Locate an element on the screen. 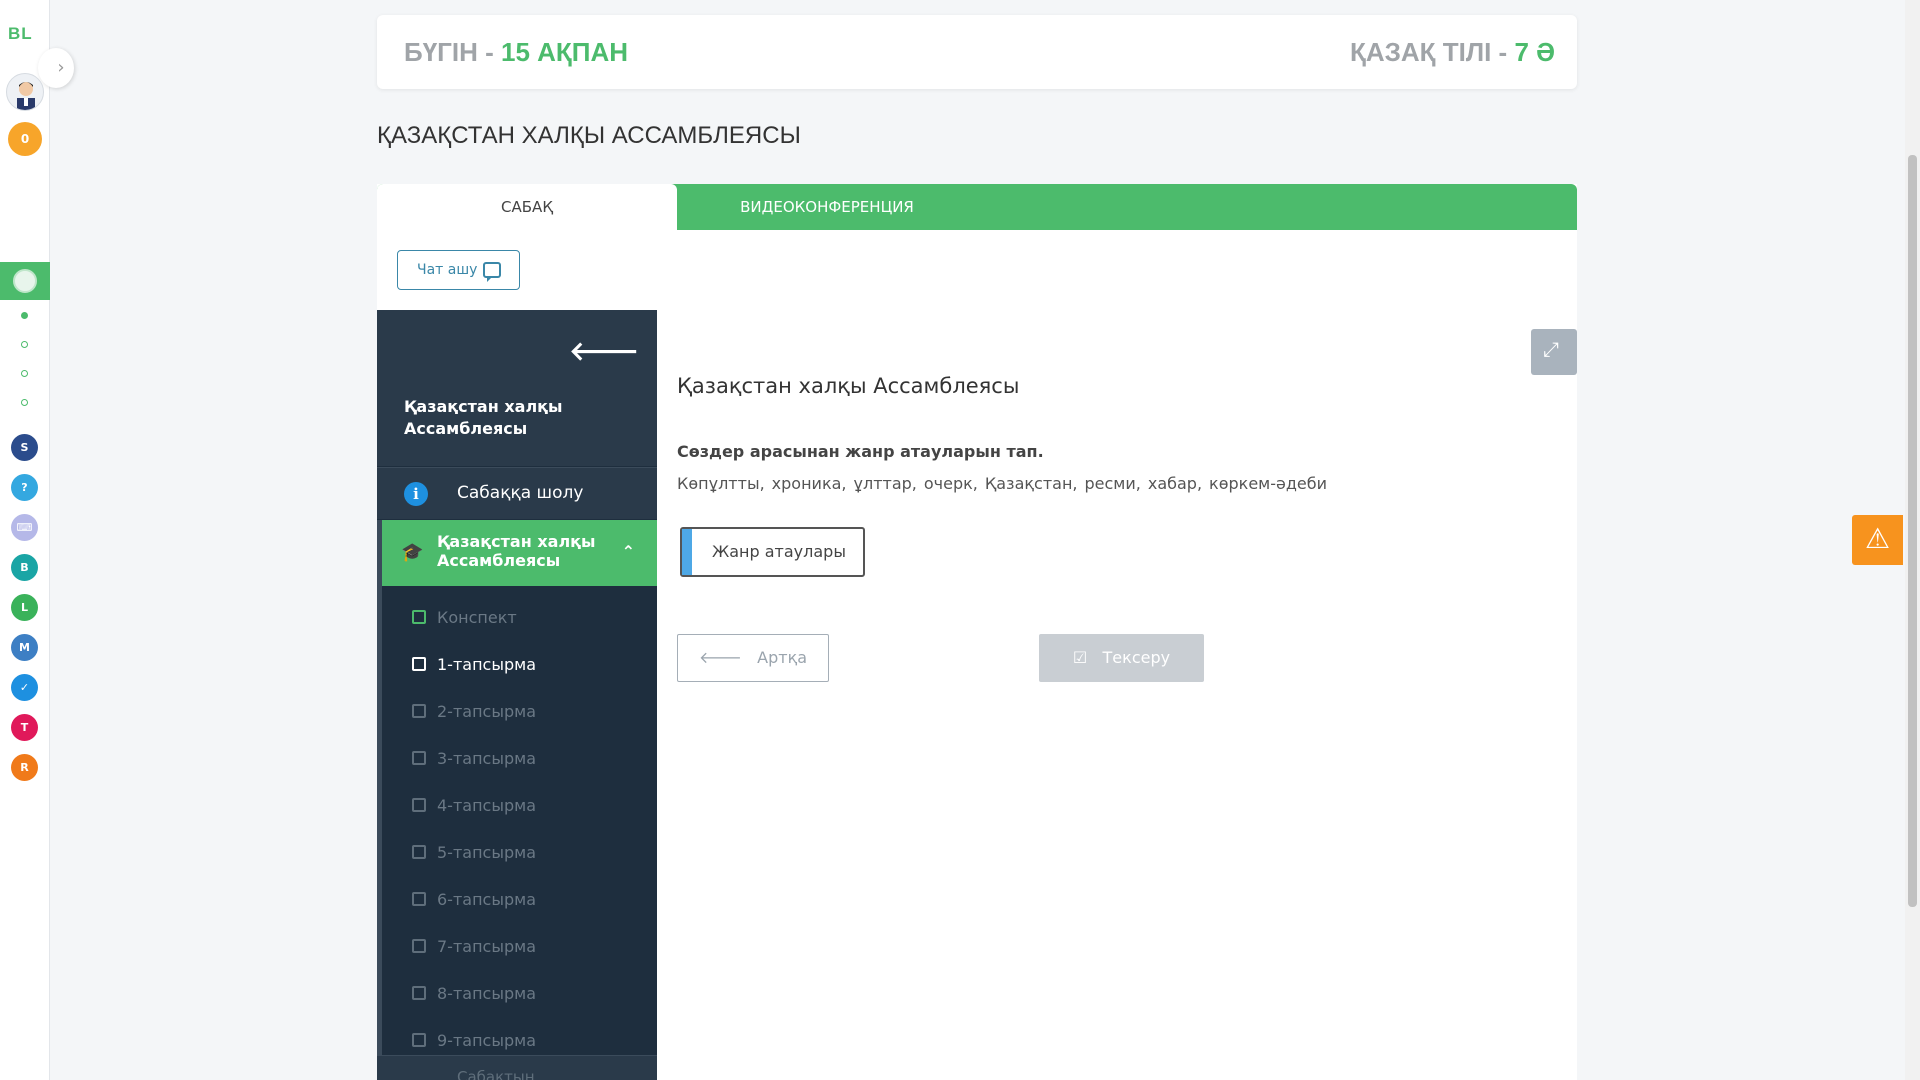 This screenshot has width=1920, height=1080. header-card: БҮГІН - 15 АҚПАН ҚАЗАҚ ТІЛІ - 7 Ә is located at coordinates (977, 52).